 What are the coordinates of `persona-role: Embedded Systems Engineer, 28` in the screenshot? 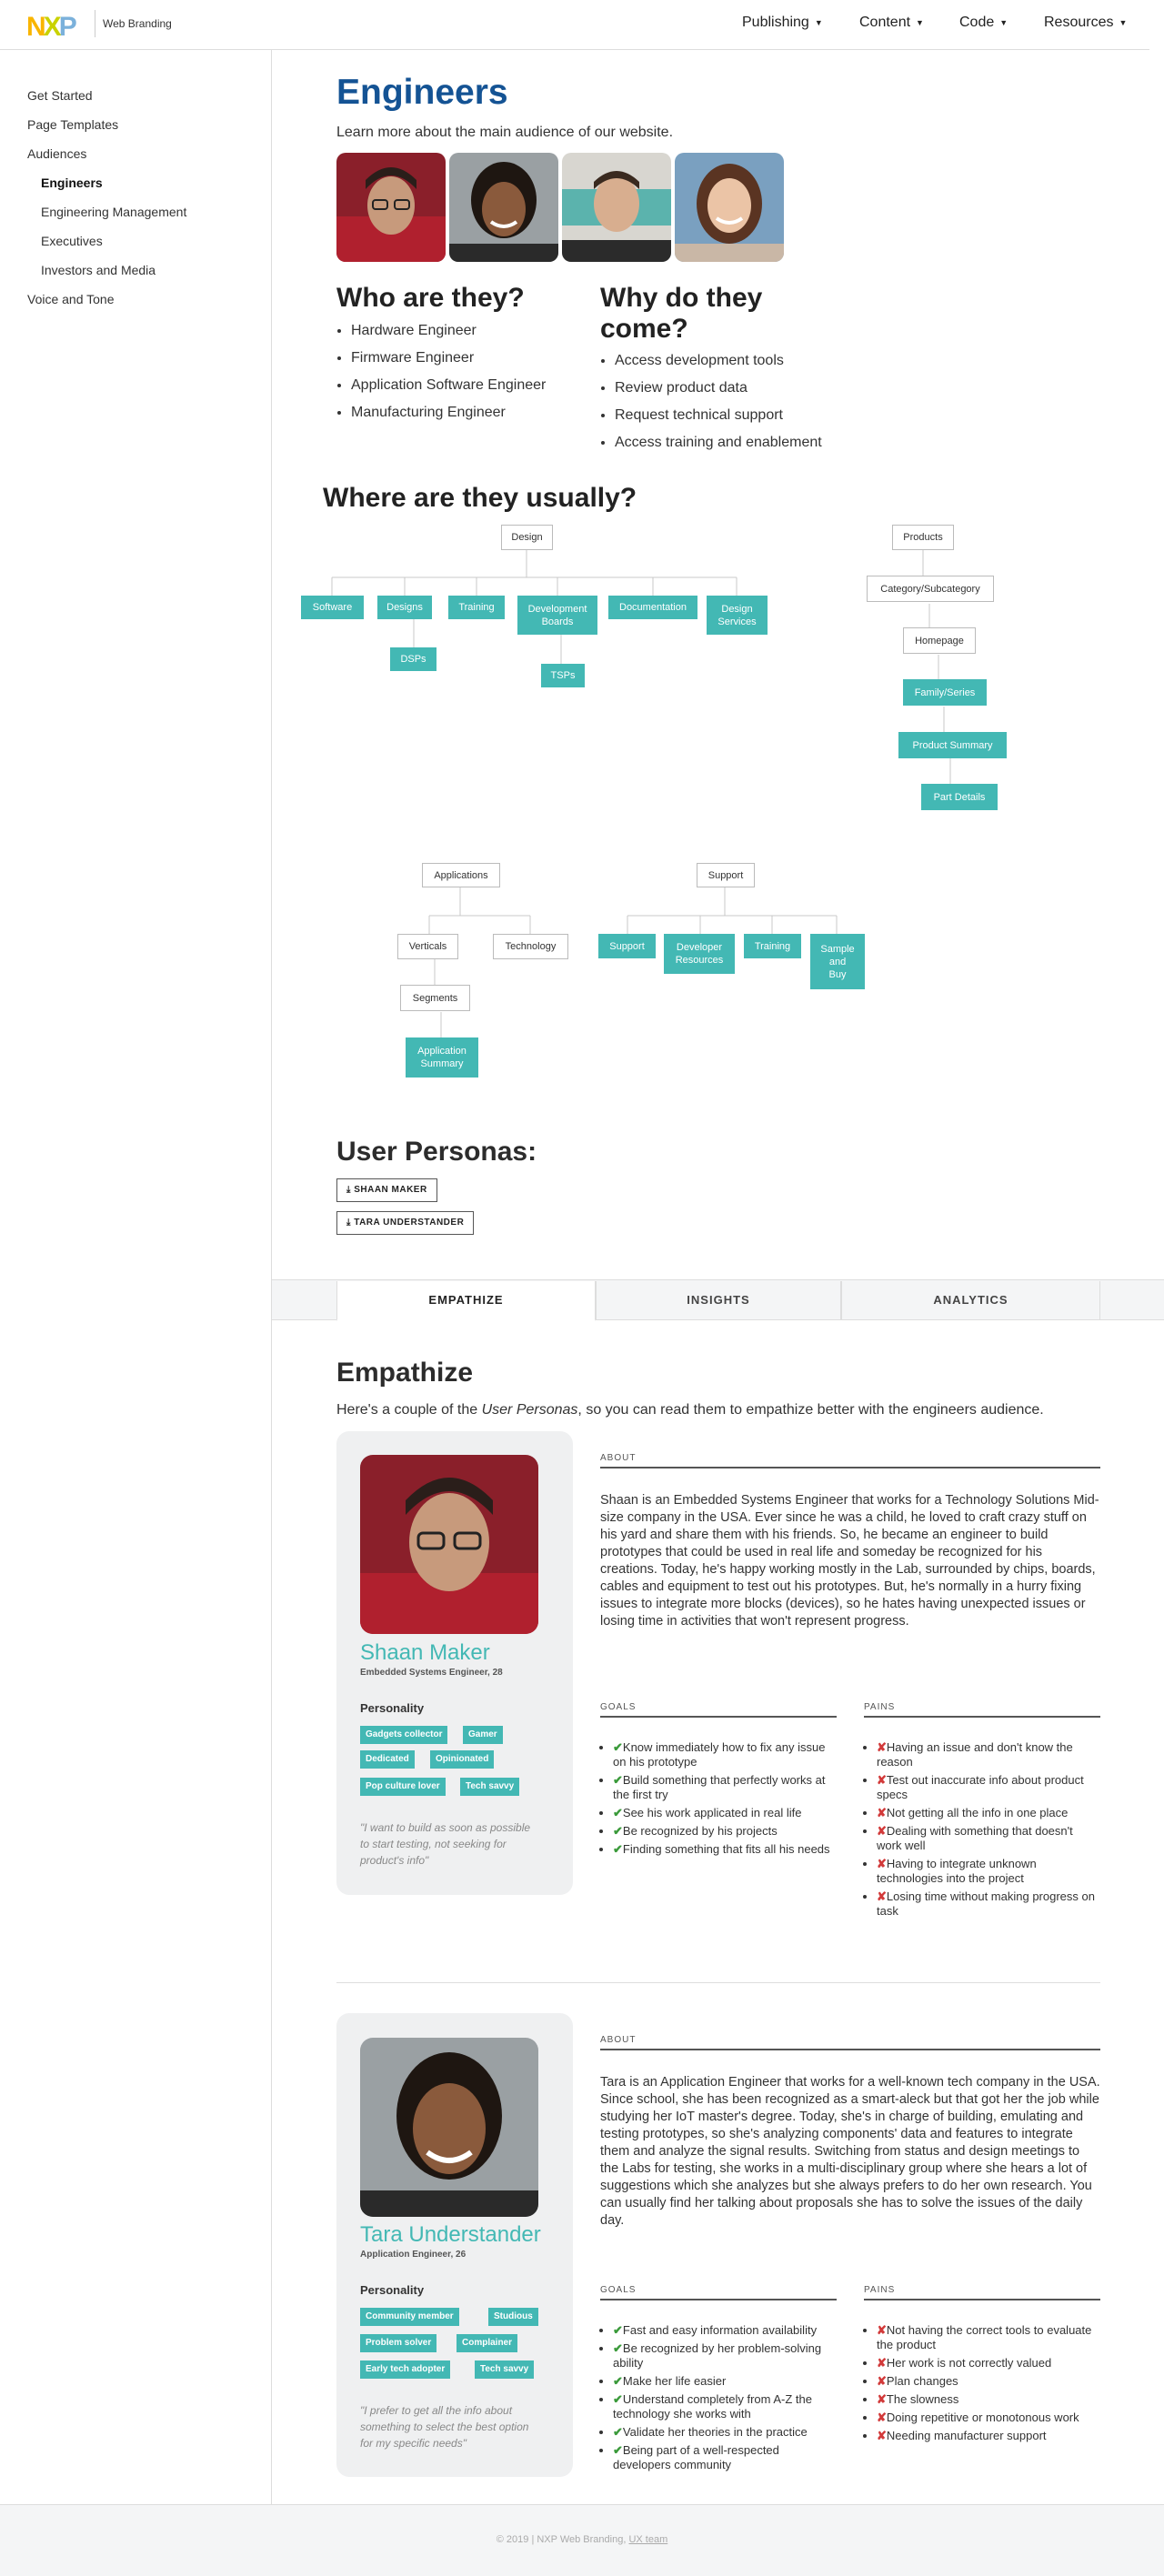 It's located at (432, 1673).